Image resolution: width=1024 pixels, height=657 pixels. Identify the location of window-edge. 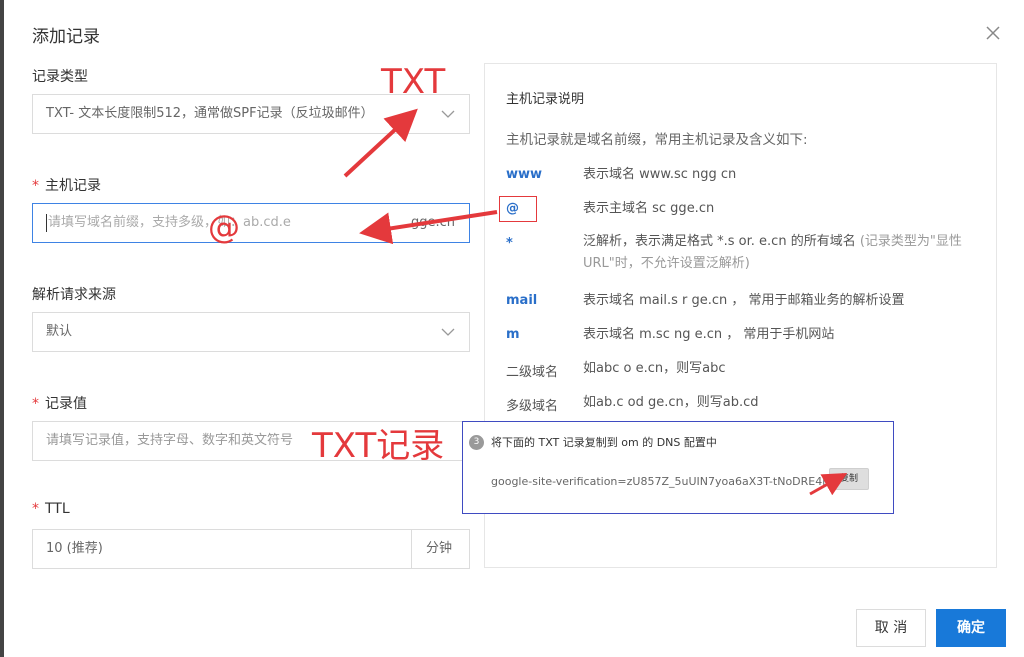
(2, 328).